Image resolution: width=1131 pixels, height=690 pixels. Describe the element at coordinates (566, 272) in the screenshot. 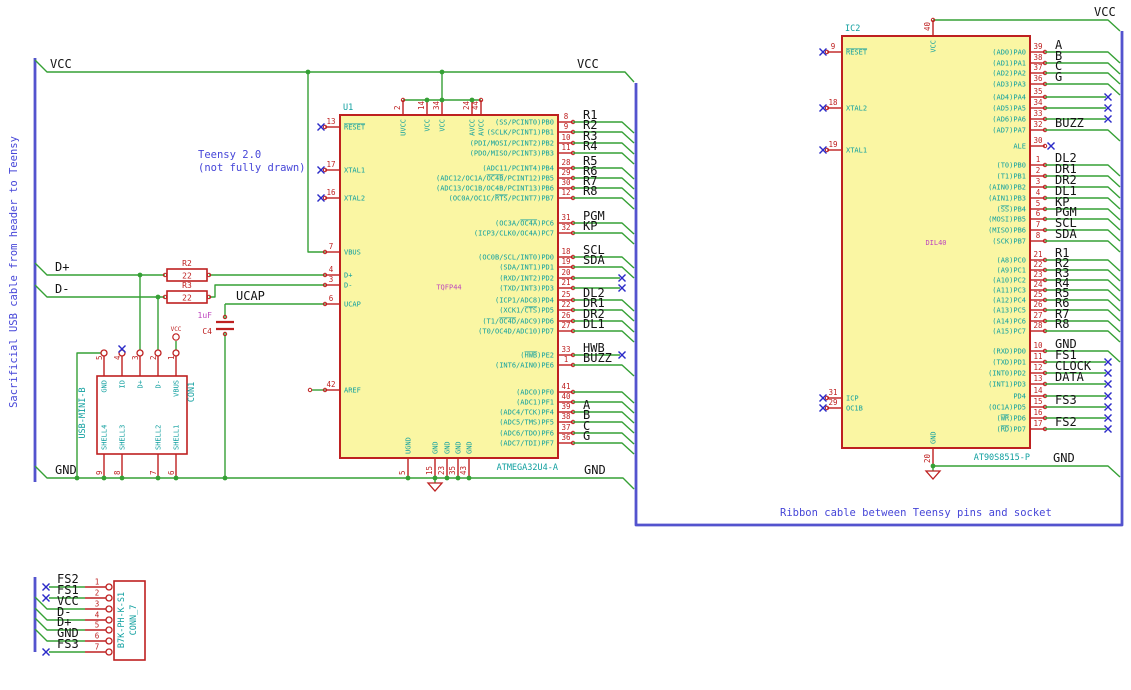

I see `pin-number: 20` at that location.